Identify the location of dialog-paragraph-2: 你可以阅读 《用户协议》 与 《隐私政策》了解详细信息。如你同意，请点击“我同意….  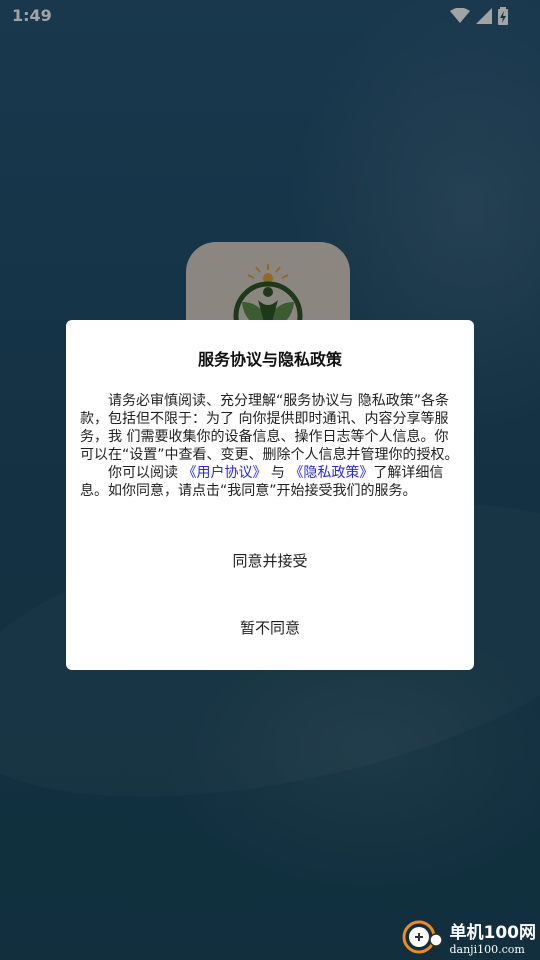
(270, 482).